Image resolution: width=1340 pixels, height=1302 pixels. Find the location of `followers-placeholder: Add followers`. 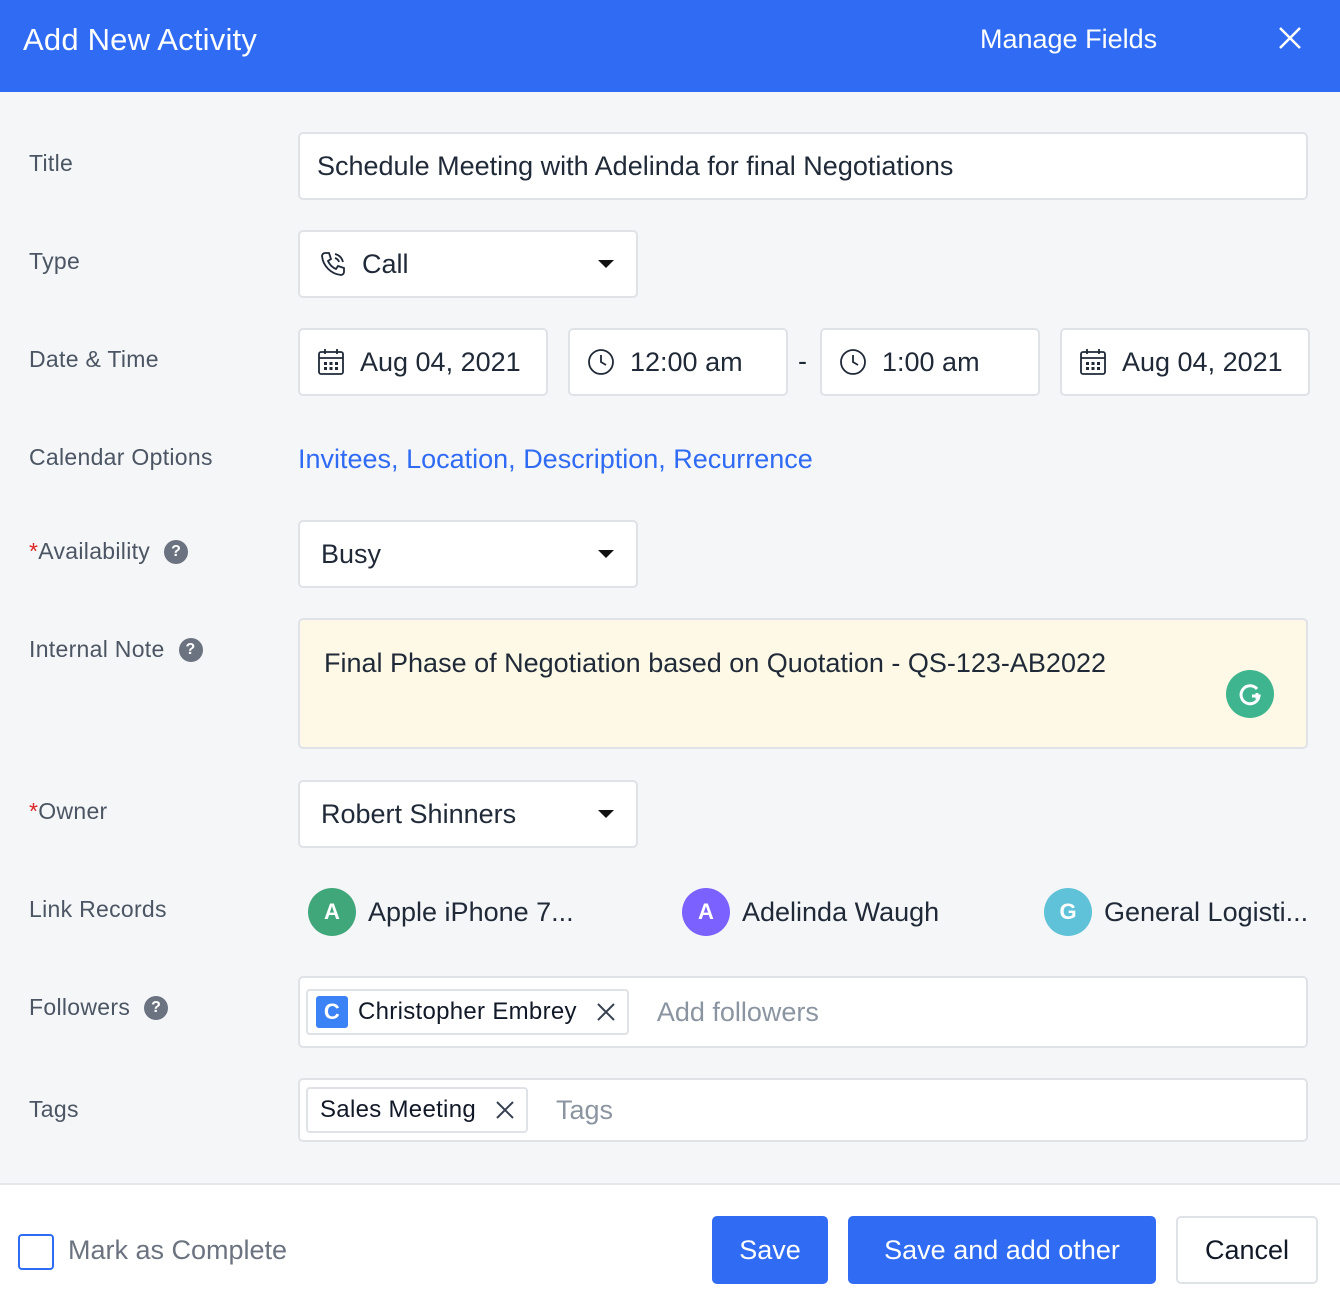

followers-placeholder: Add followers is located at coordinates (737, 1011).